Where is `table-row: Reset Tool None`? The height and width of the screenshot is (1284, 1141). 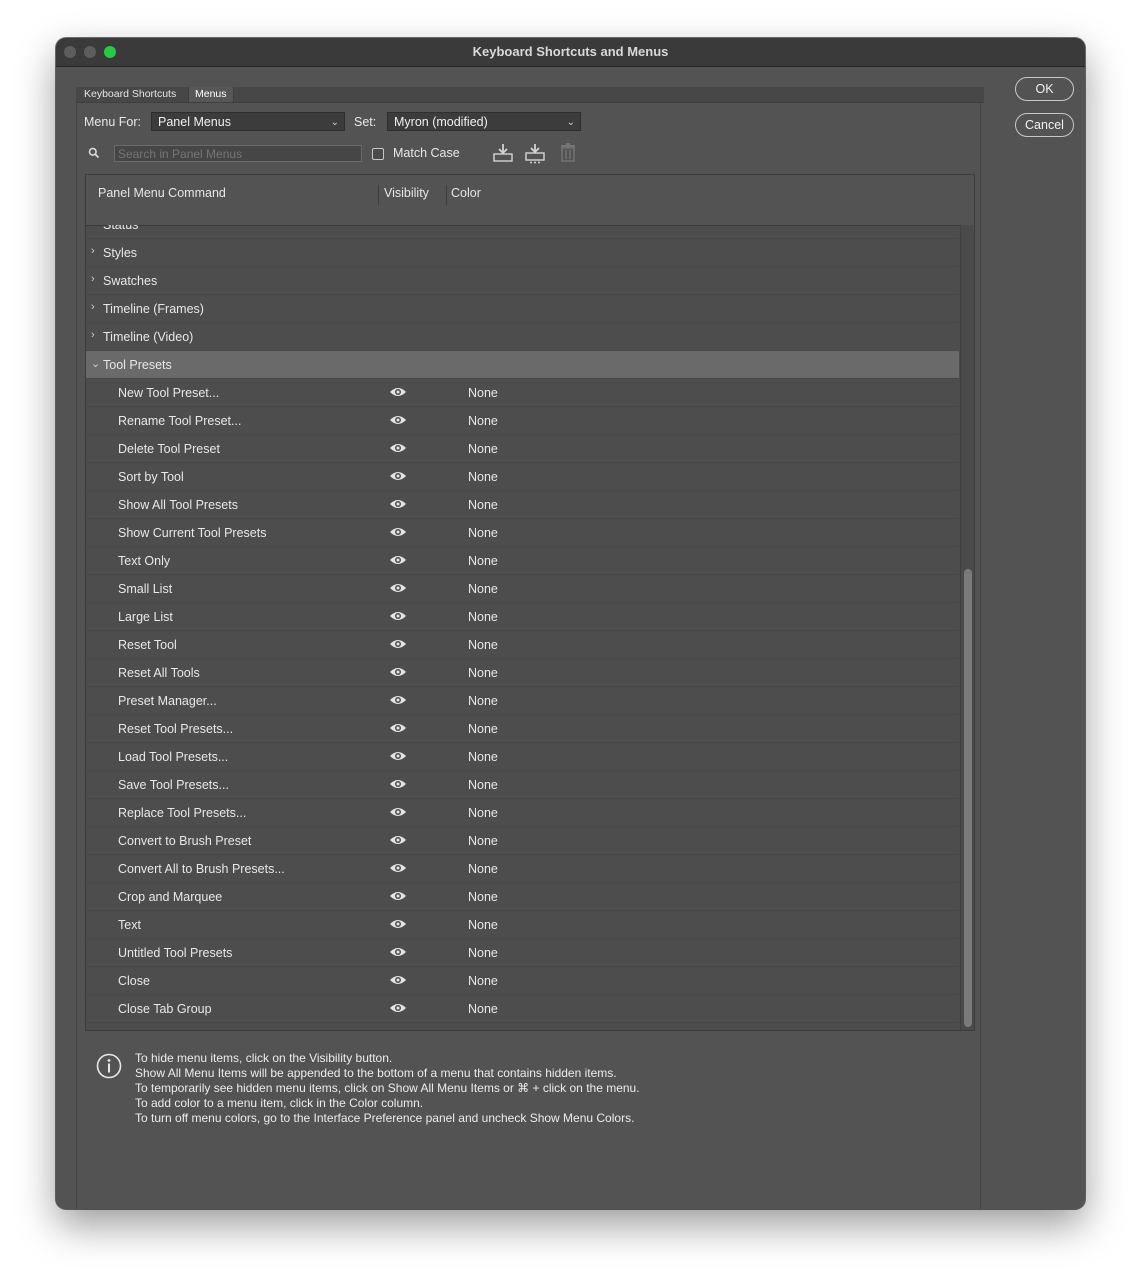 table-row: Reset Tool None is located at coordinates (522, 645).